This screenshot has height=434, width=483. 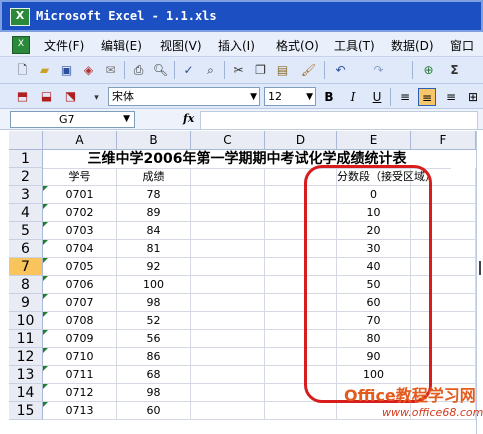 What do you see at coordinates (228, 213) in the screenshot?
I see `cell-c4` at bounding box center [228, 213].